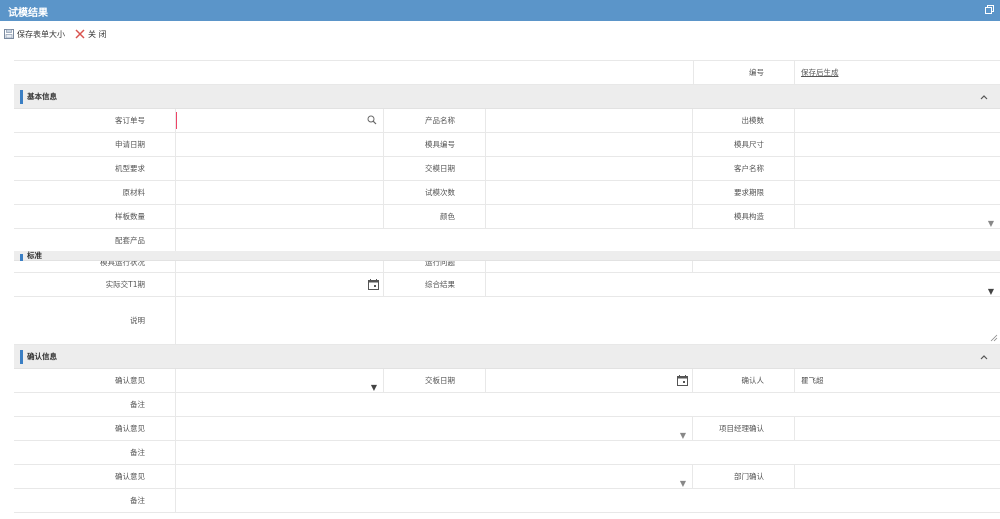 The height and width of the screenshot is (519, 1000). I want to click on section-result-title: 标准, so click(34, 255).